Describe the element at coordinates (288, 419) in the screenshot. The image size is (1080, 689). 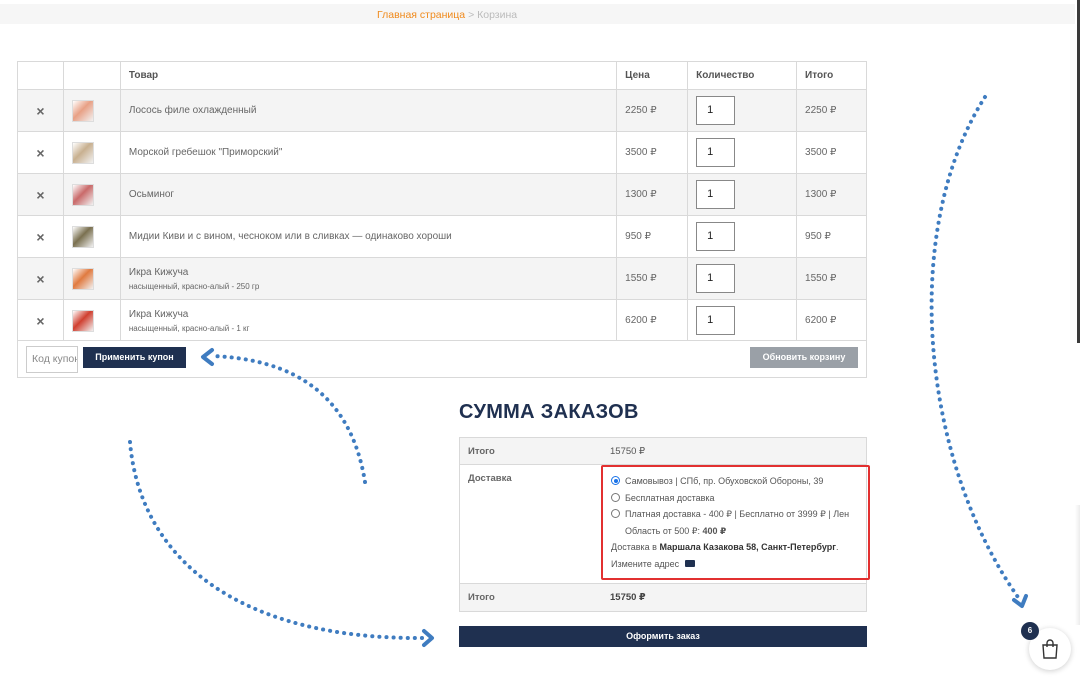
I see `annotation-arrow-coupon` at that location.